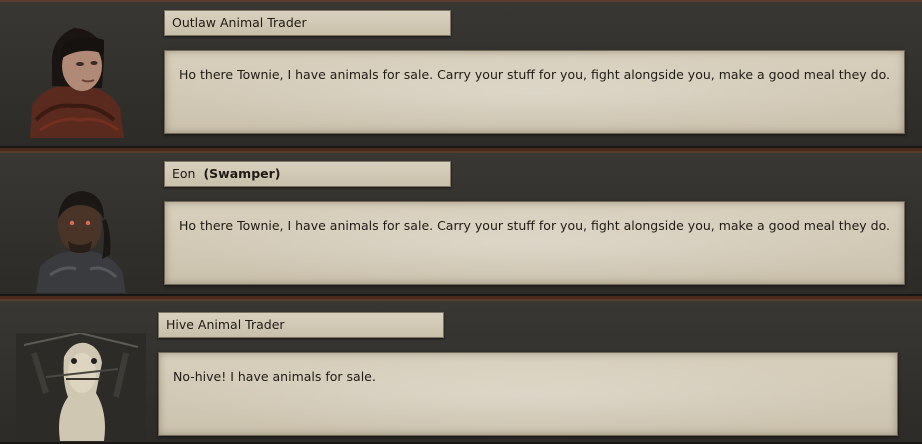  Describe the element at coordinates (80, 234) in the screenshot. I see `swamper-man-portrait-icon` at that location.